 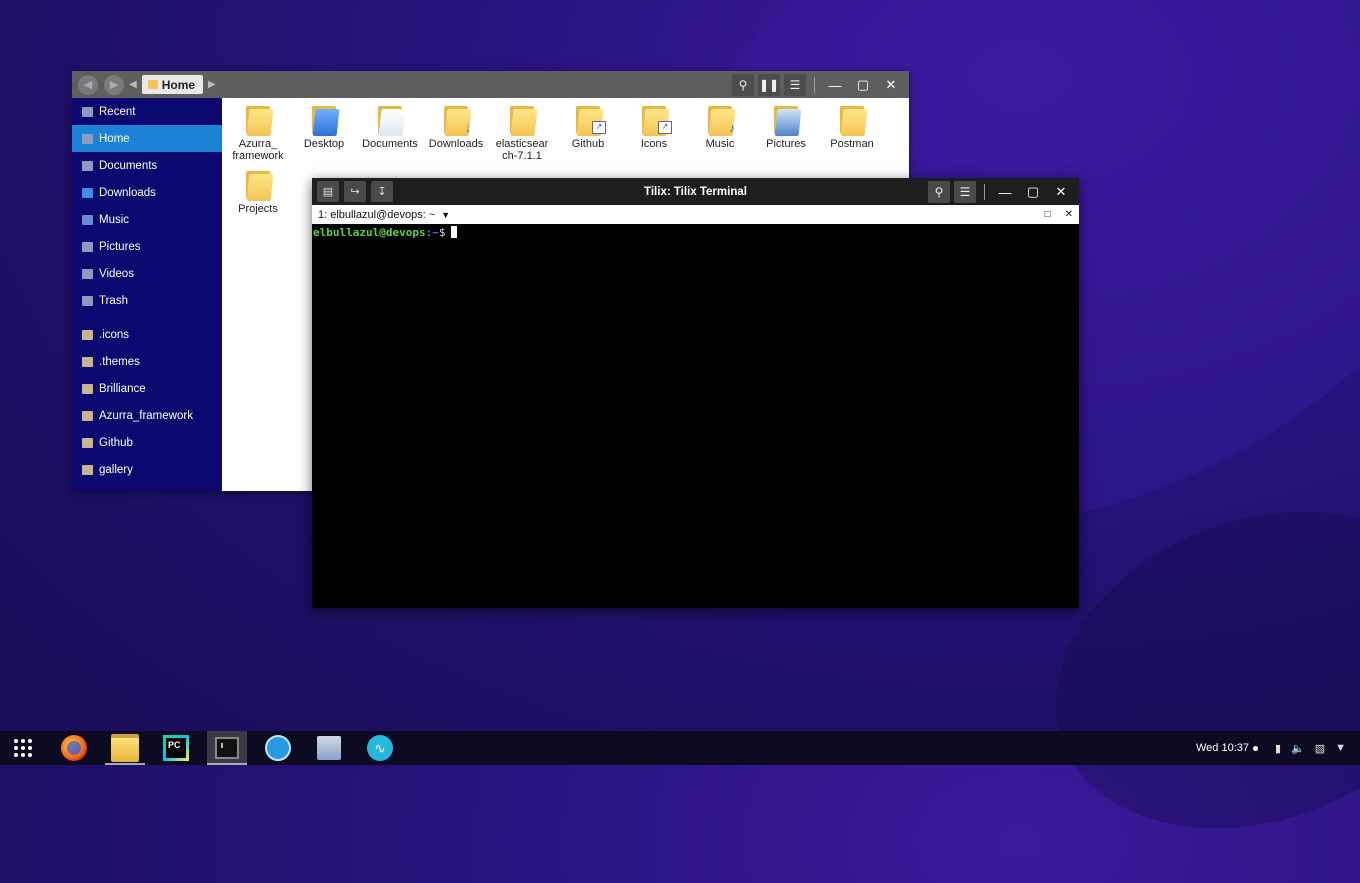 What do you see at coordinates (87, 219) in the screenshot?
I see `music-icon` at bounding box center [87, 219].